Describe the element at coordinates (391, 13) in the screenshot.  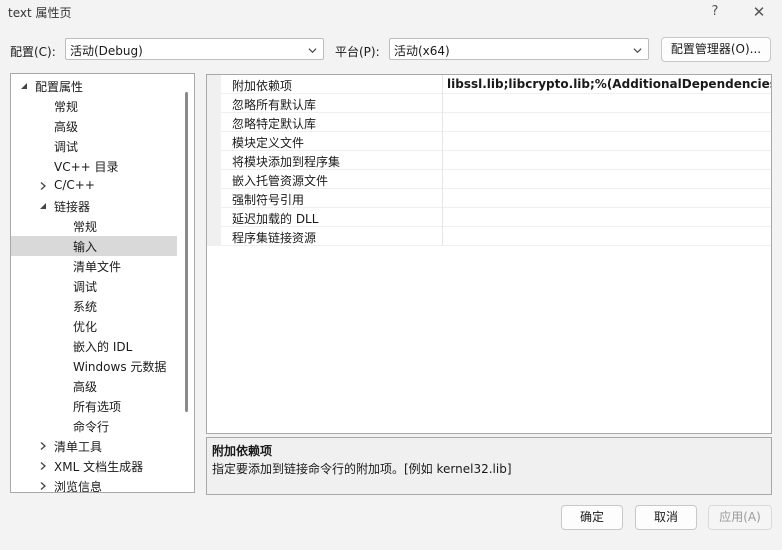
I see `title-bar: text 属性页 ? ✕` at that location.